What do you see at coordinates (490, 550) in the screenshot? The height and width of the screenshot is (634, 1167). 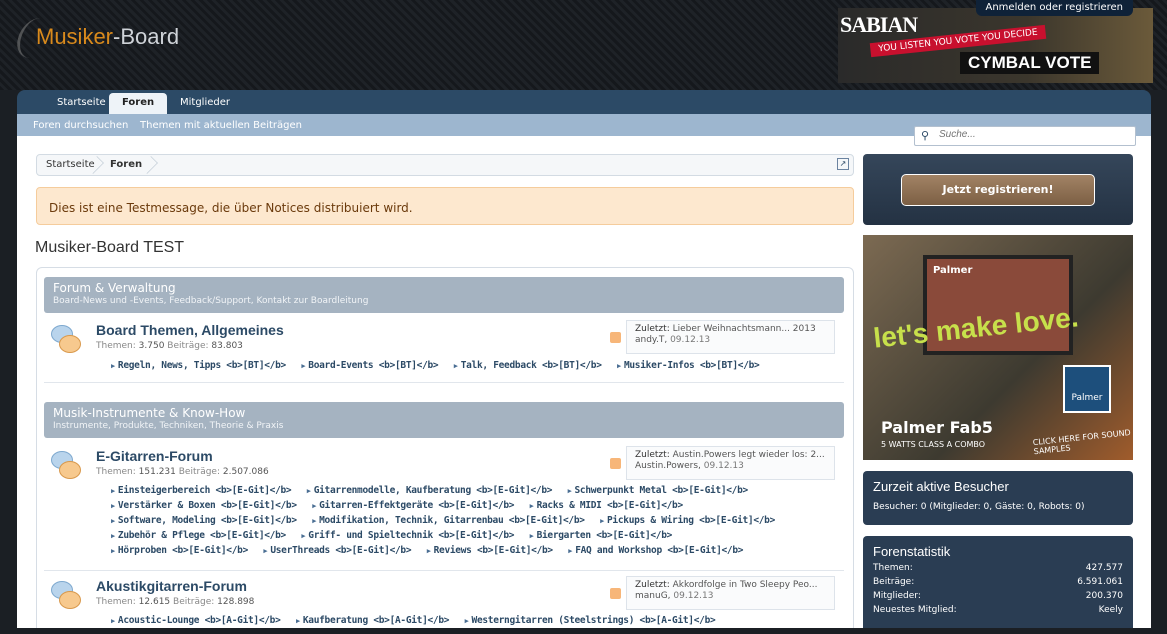 I see `subforum-link: Reviews <b>[E-Git]</b>` at bounding box center [490, 550].